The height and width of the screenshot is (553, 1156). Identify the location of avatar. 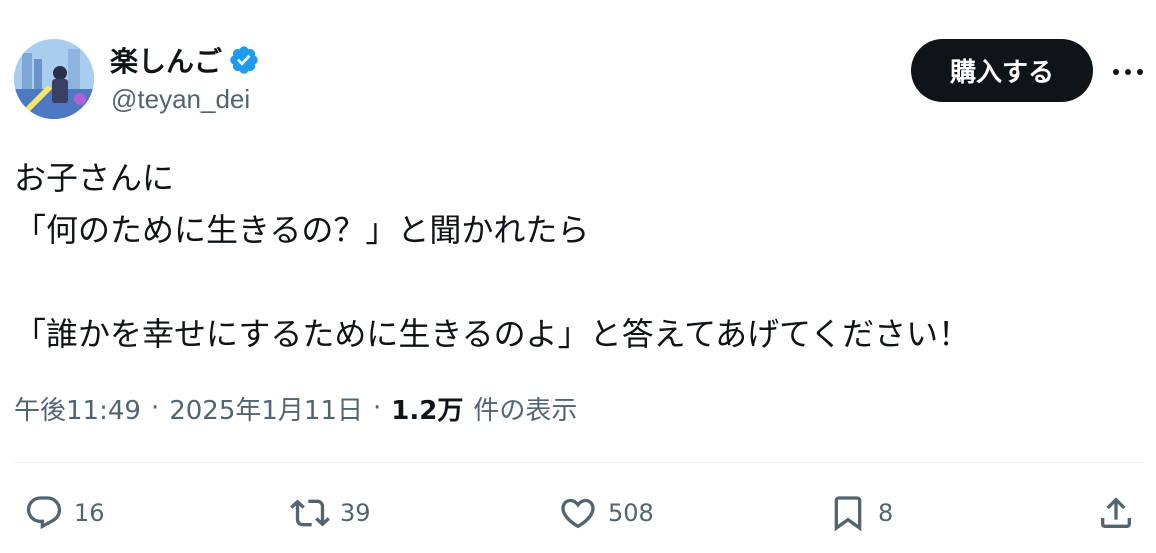
(54, 79).